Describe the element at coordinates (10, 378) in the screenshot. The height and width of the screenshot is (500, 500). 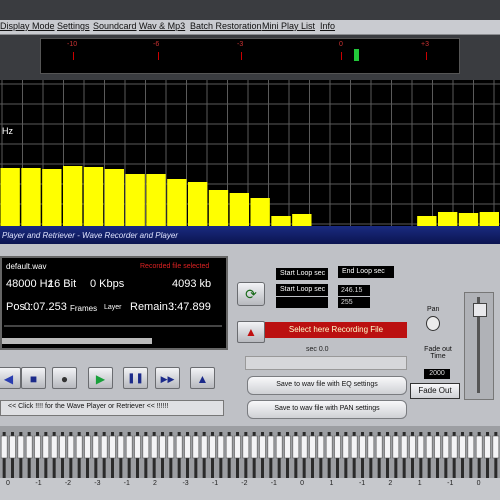
I see `rewind-button: ◀` at that location.